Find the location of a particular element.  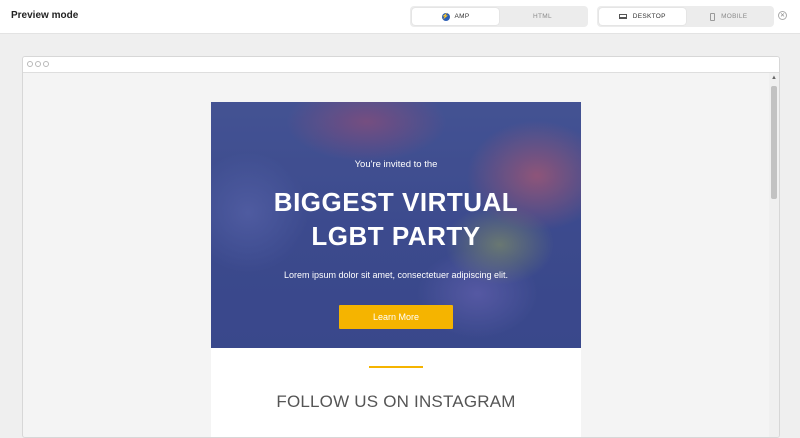

tab-html-label: HTML is located at coordinates (542, 16).